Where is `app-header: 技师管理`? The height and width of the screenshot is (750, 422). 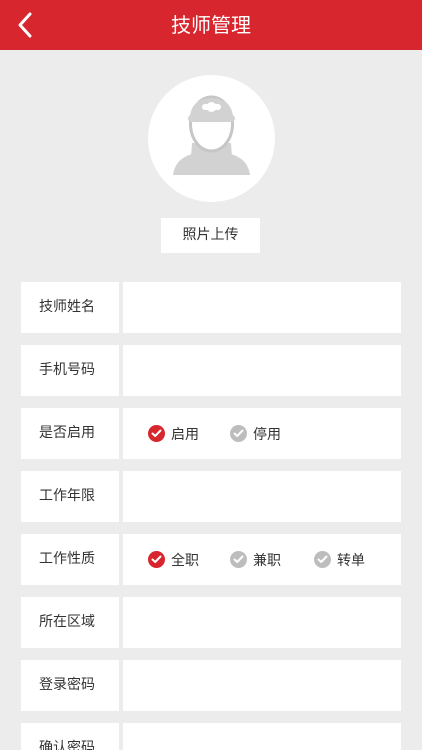
app-header: 技师管理 is located at coordinates (211, 25).